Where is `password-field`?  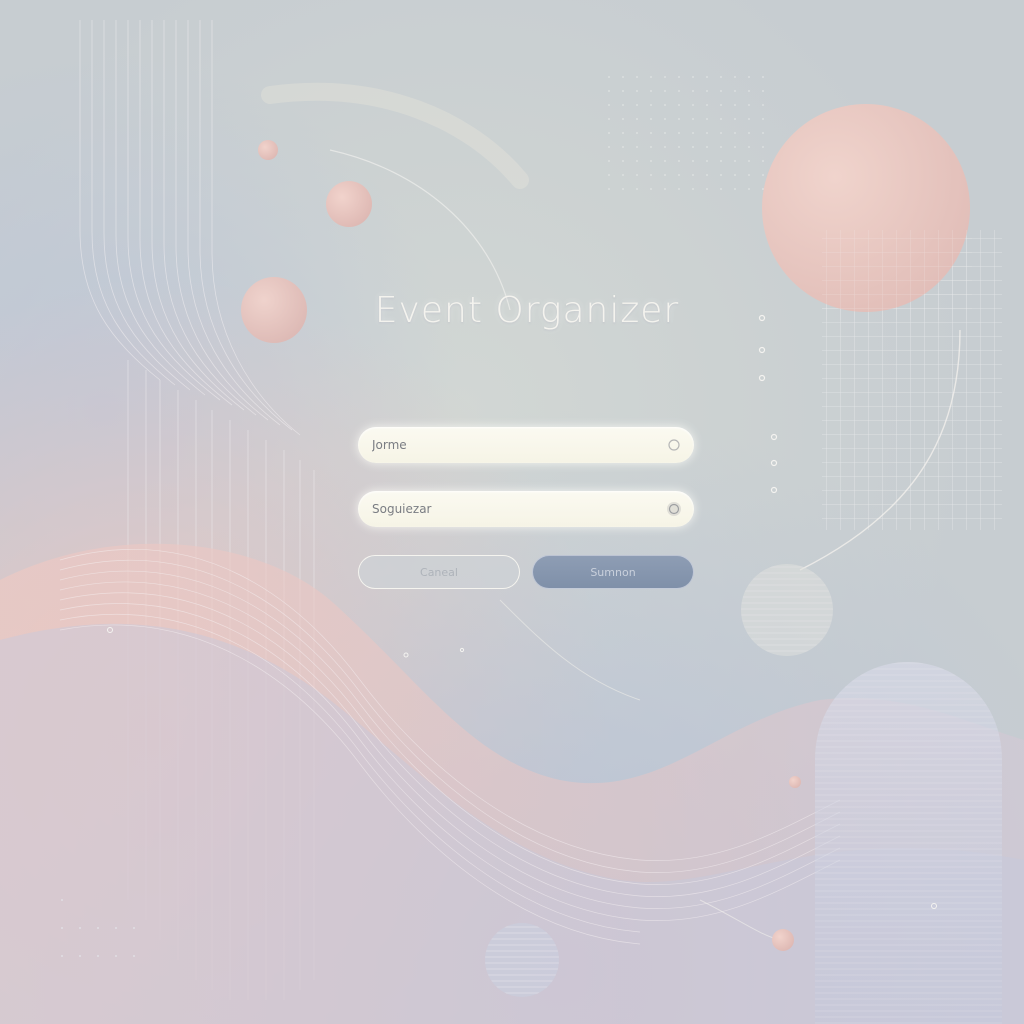
password-field is located at coordinates (526, 509).